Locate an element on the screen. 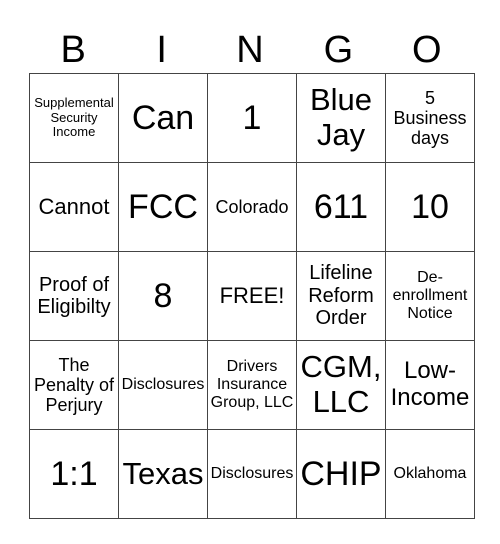 This screenshot has height=544, width=500. bingo-cell: FCC is located at coordinates (163, 207).